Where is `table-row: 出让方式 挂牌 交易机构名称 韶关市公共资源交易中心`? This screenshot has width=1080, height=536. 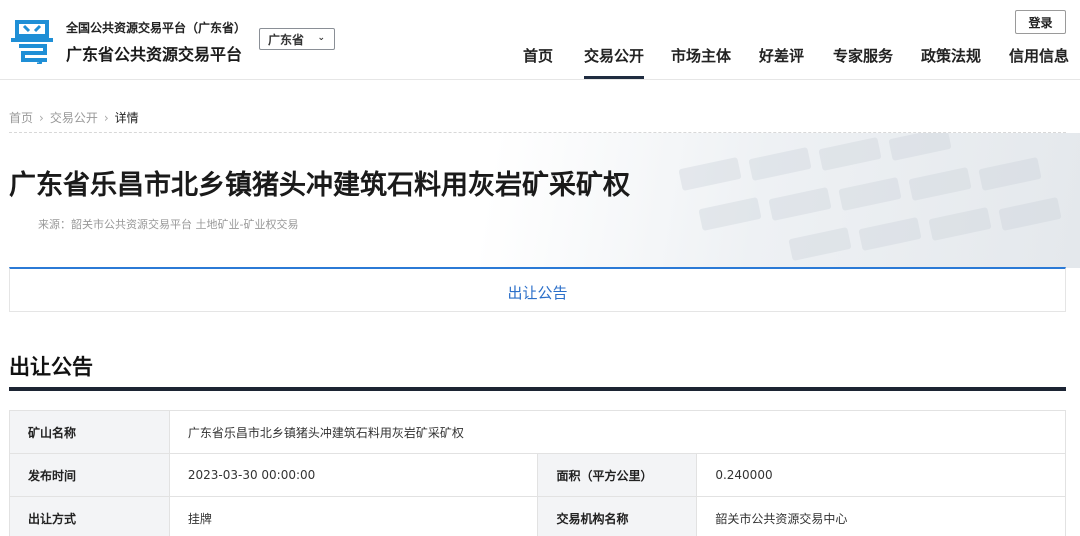 table-row: 出让方式 挂牌 交易机构名称 韶关市公共资源交易中心 is located at coordinates (537, 516).